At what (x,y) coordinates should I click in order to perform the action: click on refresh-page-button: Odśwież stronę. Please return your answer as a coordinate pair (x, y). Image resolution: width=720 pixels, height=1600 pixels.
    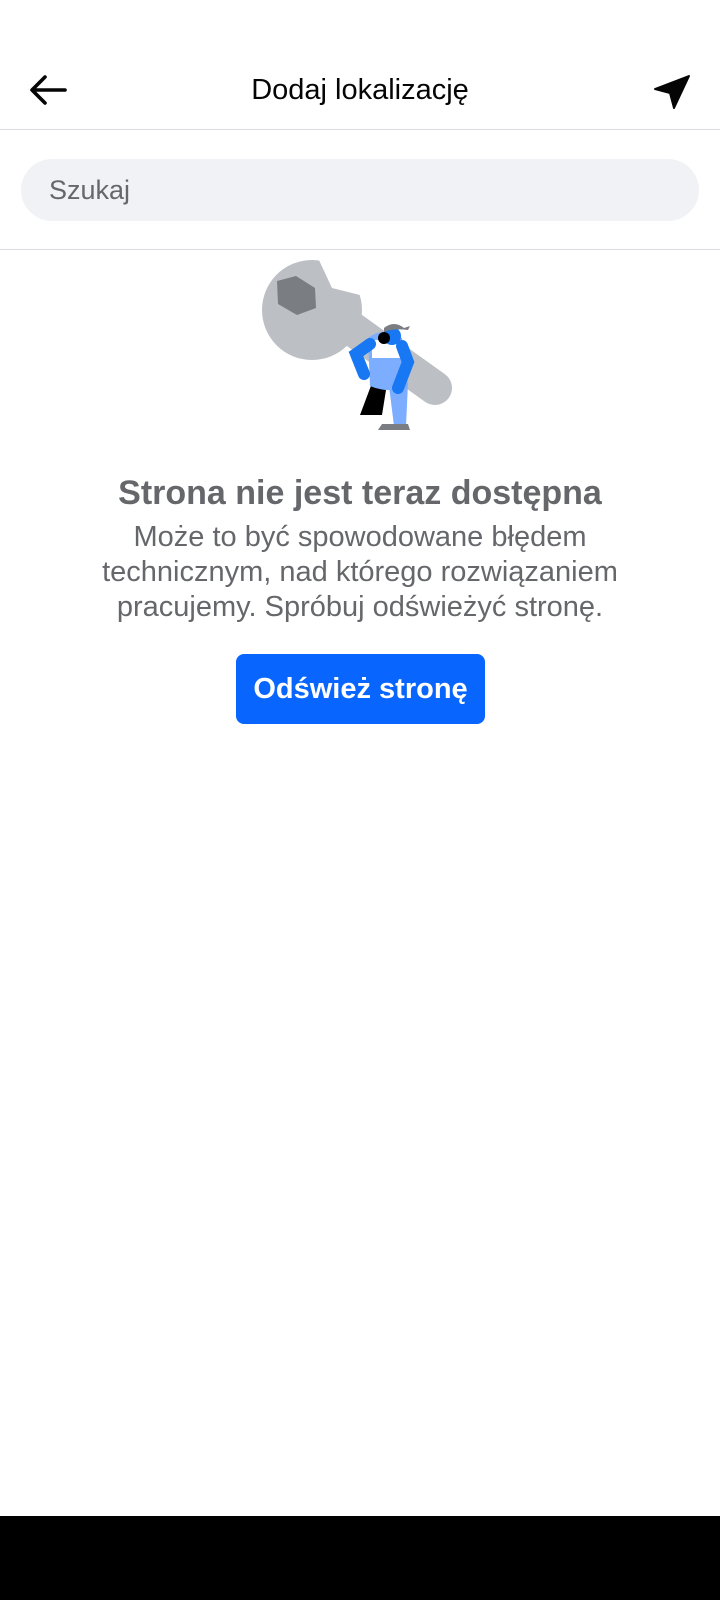
    Looking at the image, I should click on (360, 689).